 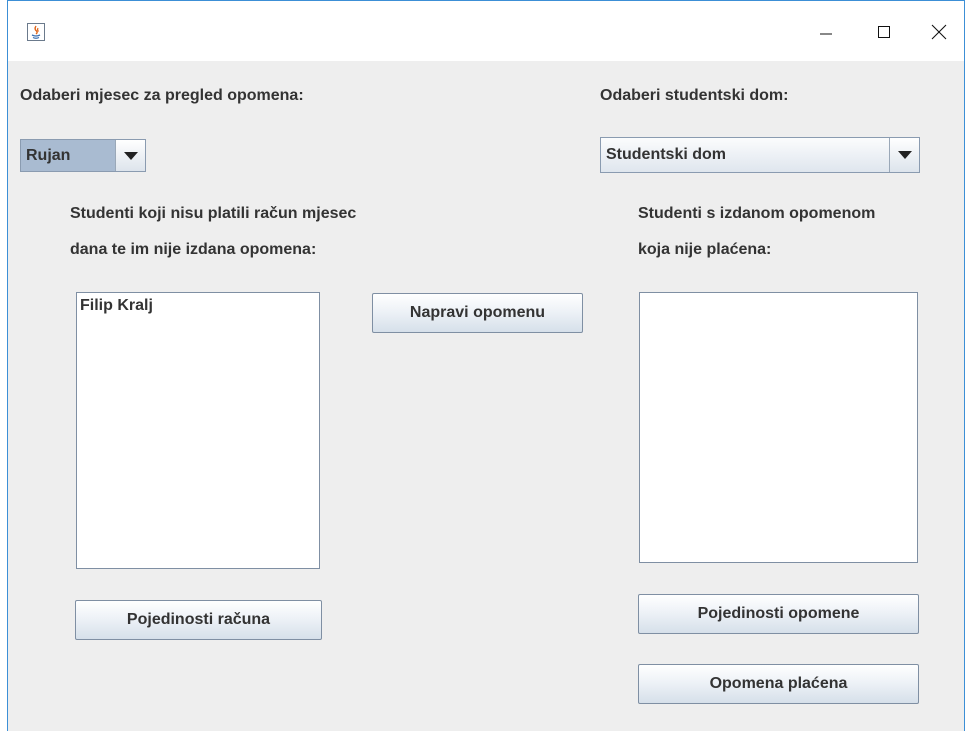 What do you see at coordinates (68, 155) in the screenshot?
I see `month-selected-value: Rujan` at bounding box center [68, 155].